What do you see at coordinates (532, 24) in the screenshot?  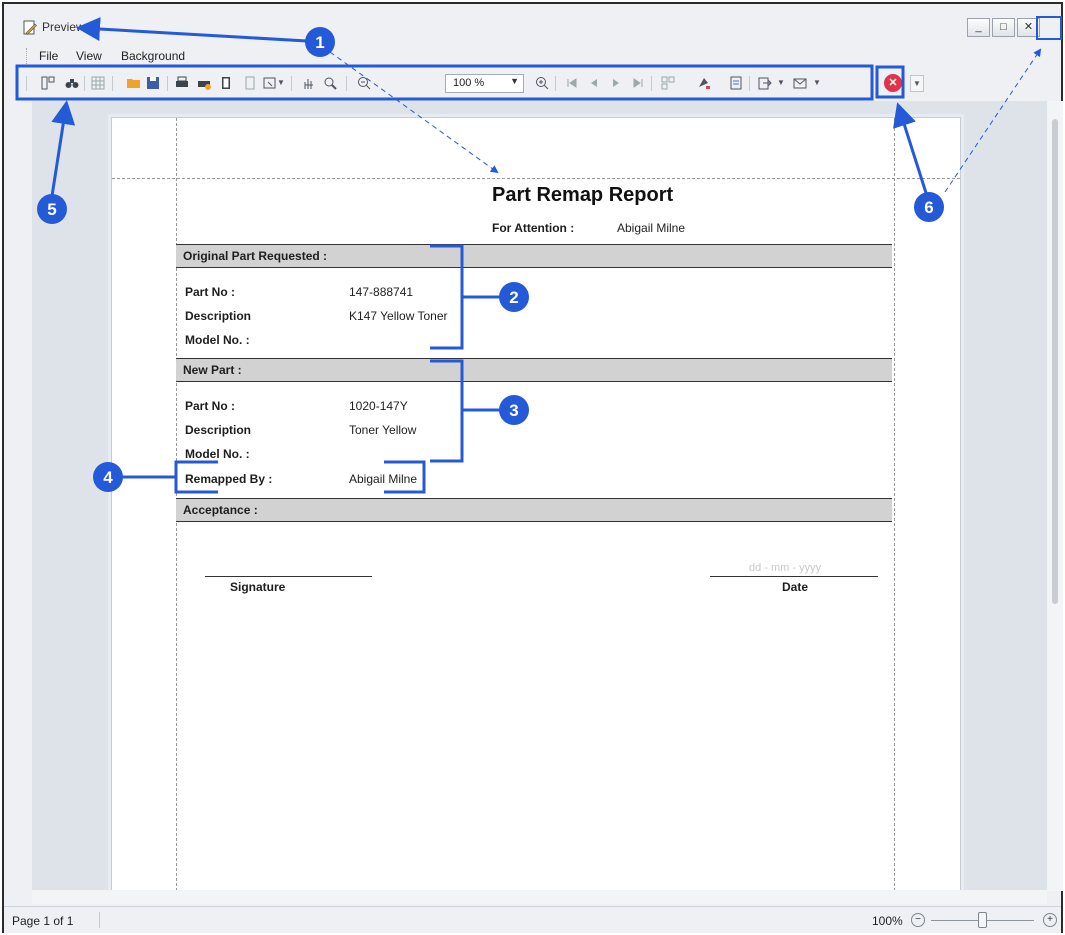 I see `title-bar: Preview _ □ ✕` at bounding box center [532, 24].